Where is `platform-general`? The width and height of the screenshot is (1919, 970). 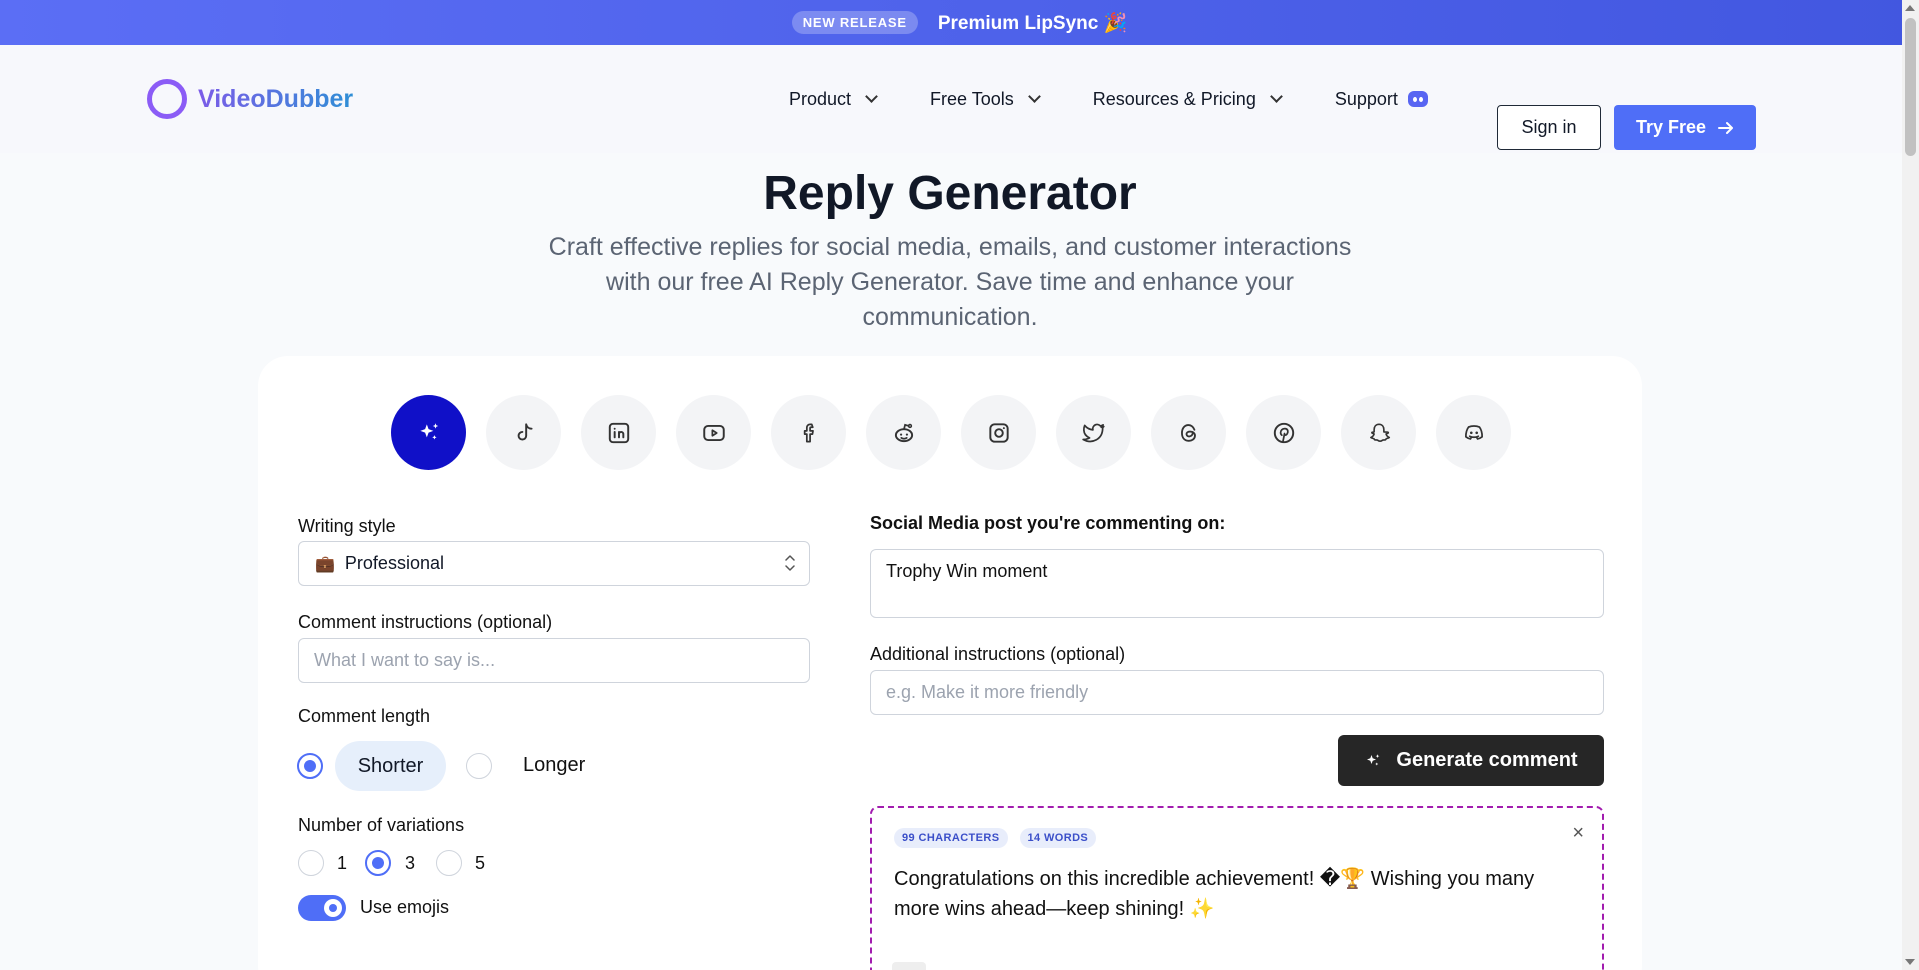
platform-general is located at coordinates (428, 432).